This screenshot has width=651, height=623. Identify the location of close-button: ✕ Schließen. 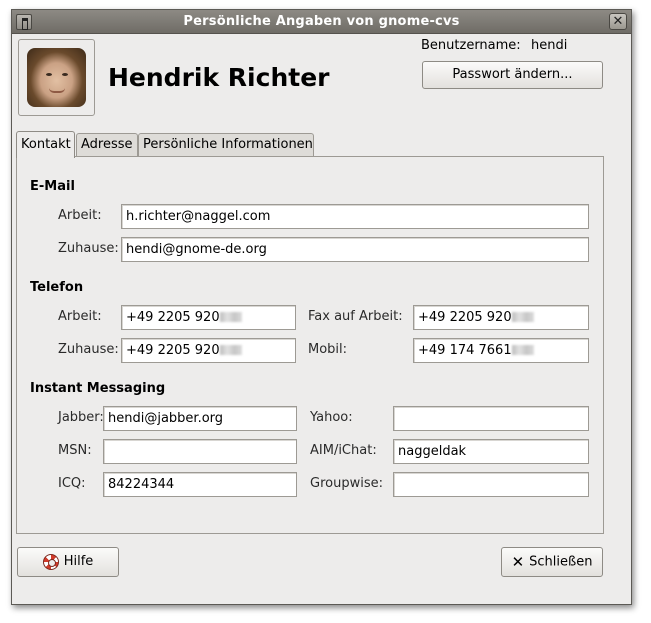
(552, 562).